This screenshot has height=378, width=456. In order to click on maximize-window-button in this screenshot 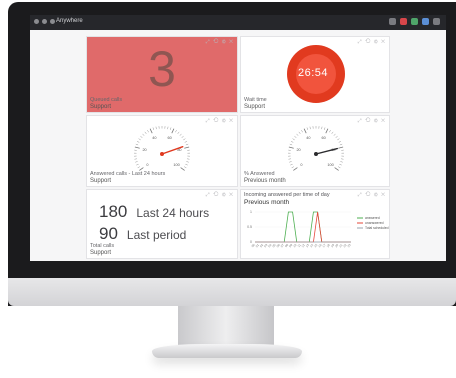, I will do `click(52, 21)`.